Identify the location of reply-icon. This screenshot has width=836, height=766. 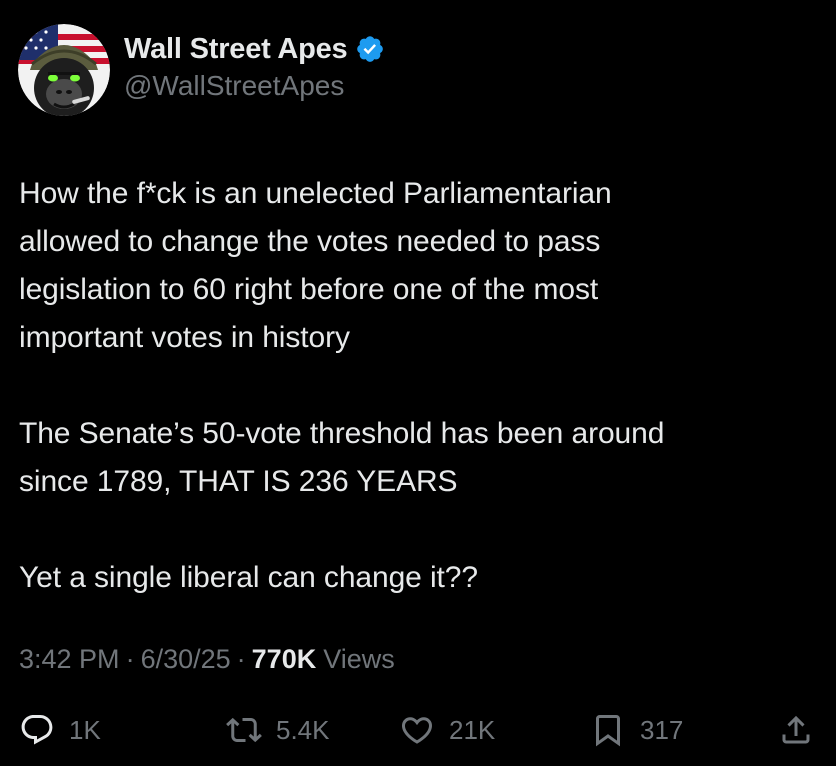
(37, 730).